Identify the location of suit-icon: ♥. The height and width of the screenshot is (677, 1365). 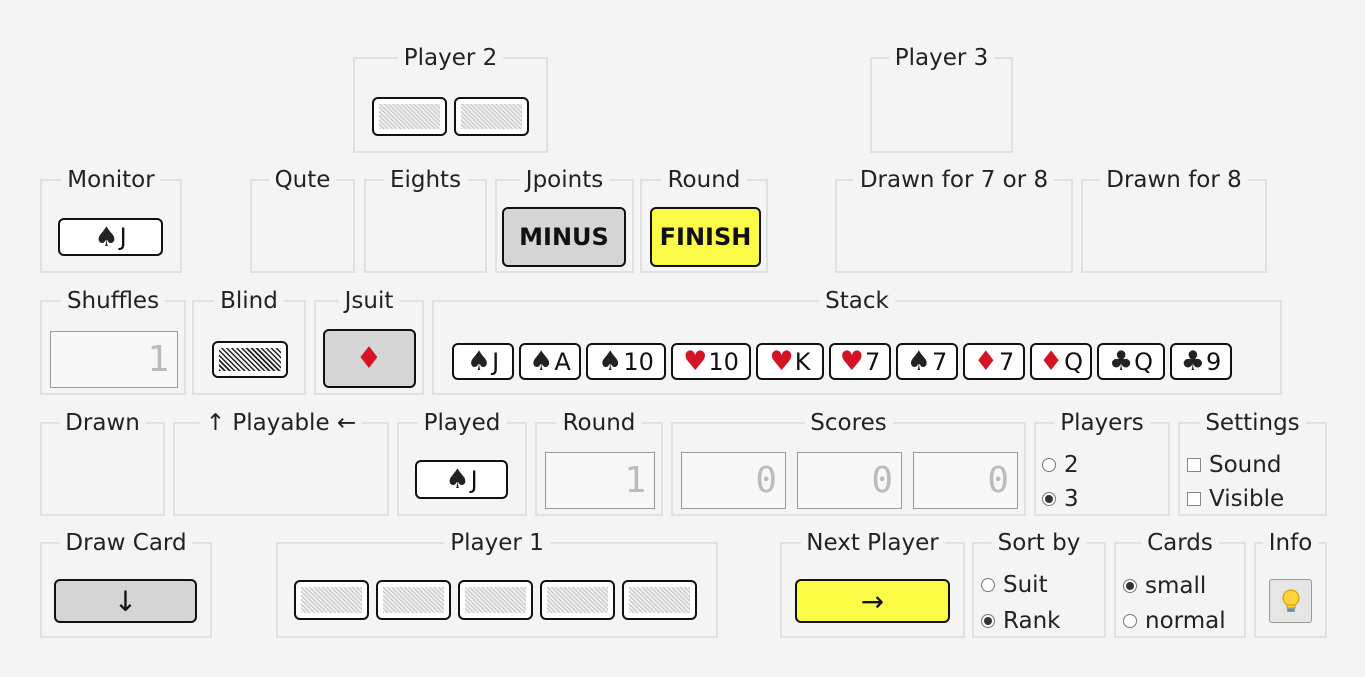
(695, 361).